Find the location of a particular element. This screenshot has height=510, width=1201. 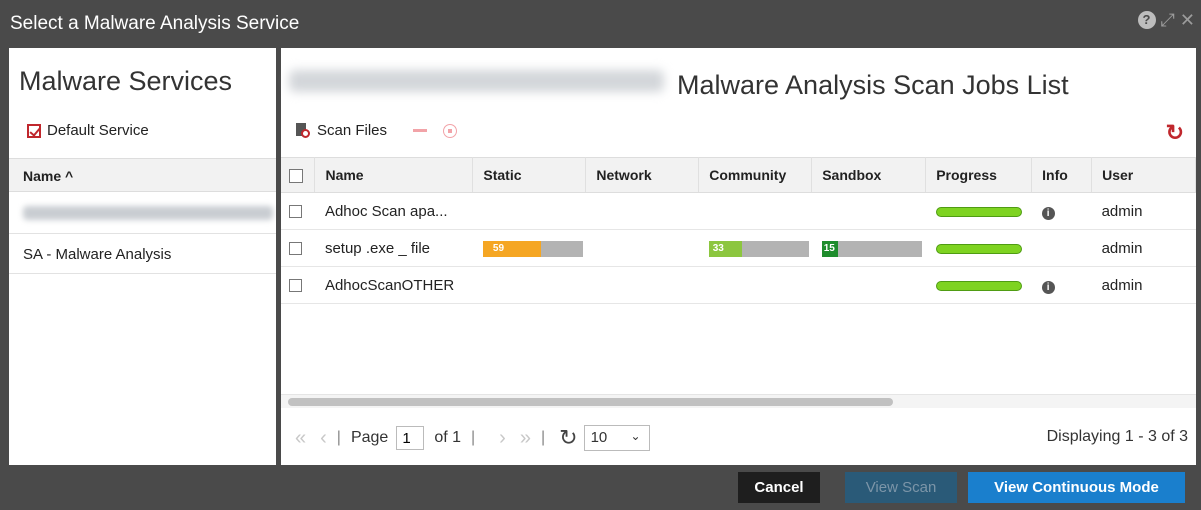

cancel-button: Cancel is located at coordinates (779, 487).